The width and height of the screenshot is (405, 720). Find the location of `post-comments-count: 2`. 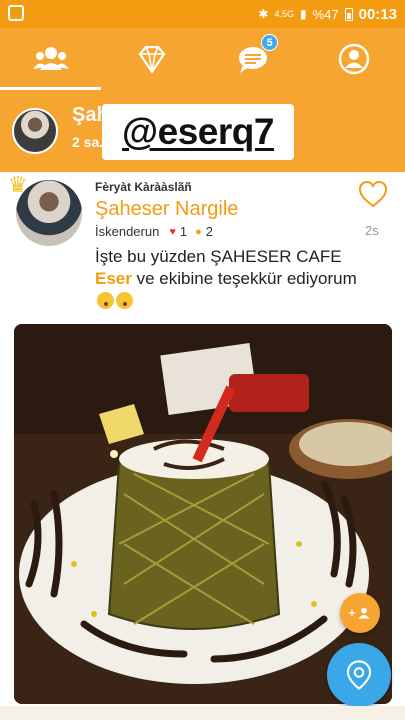

post-comments-count: 2 is located at coordinates (209, 231).